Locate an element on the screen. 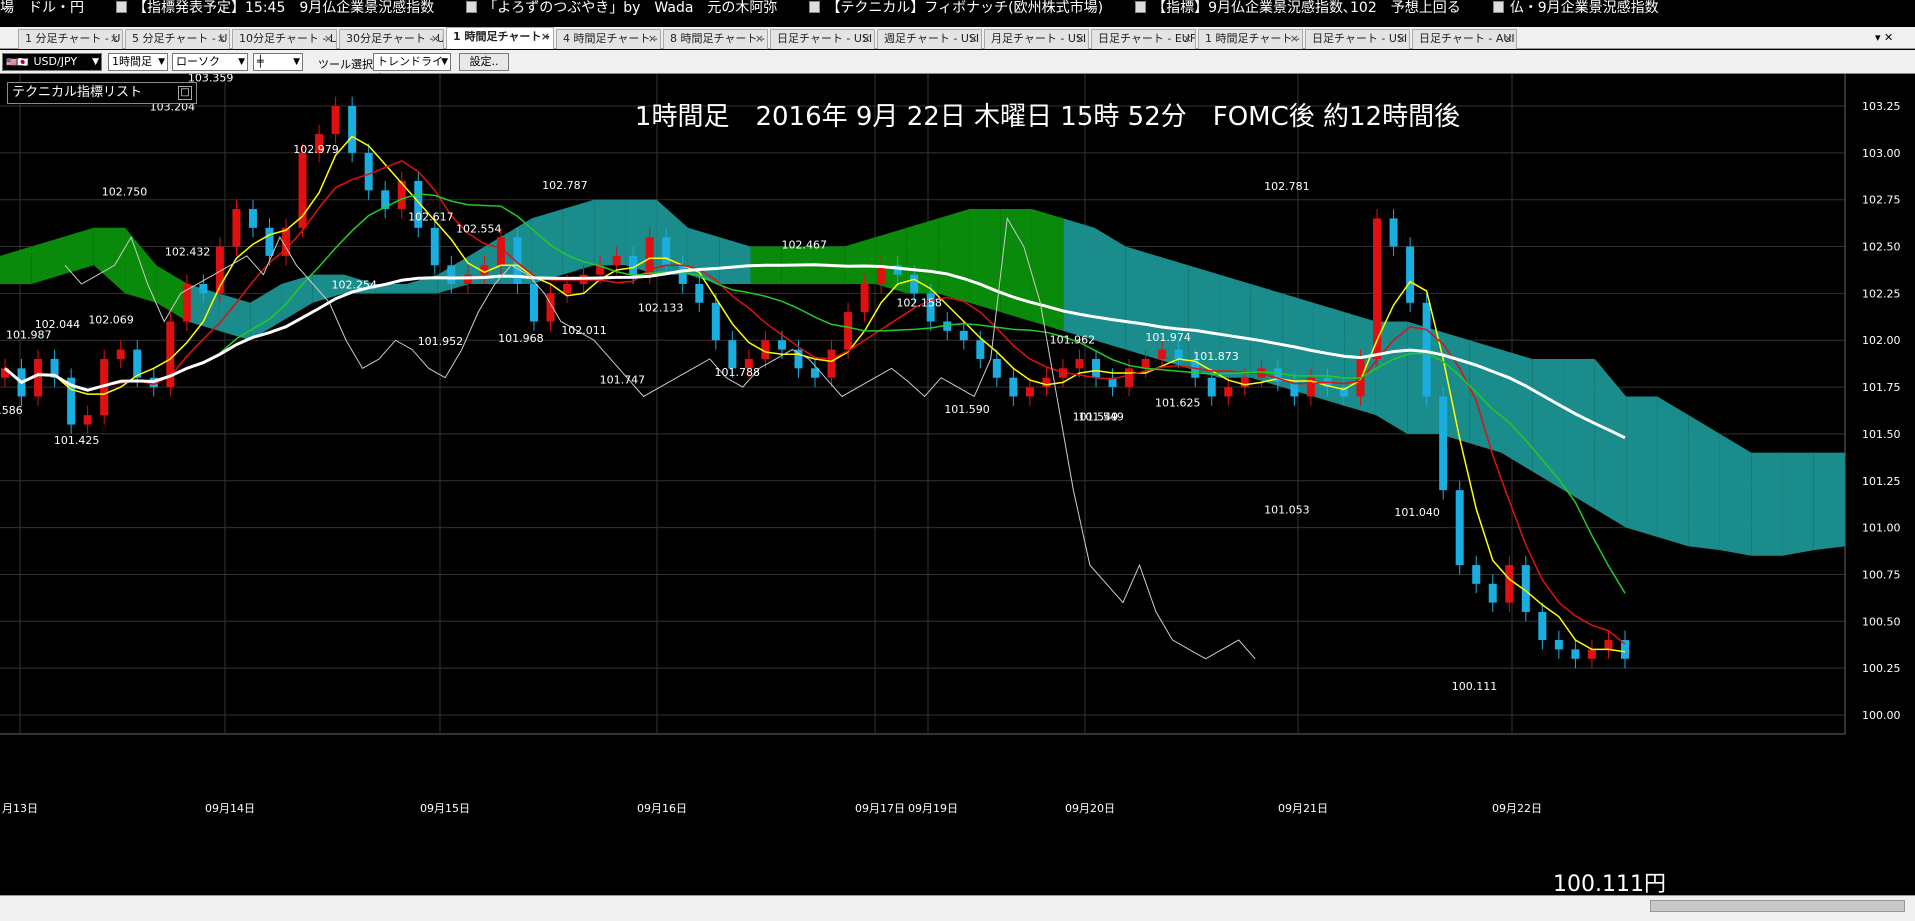 This screenshot has height=921, width=1915. ticker-item: 【指標発表予定】15:45 9月仏企業景況感指数 is located at coordinates (283, 8).